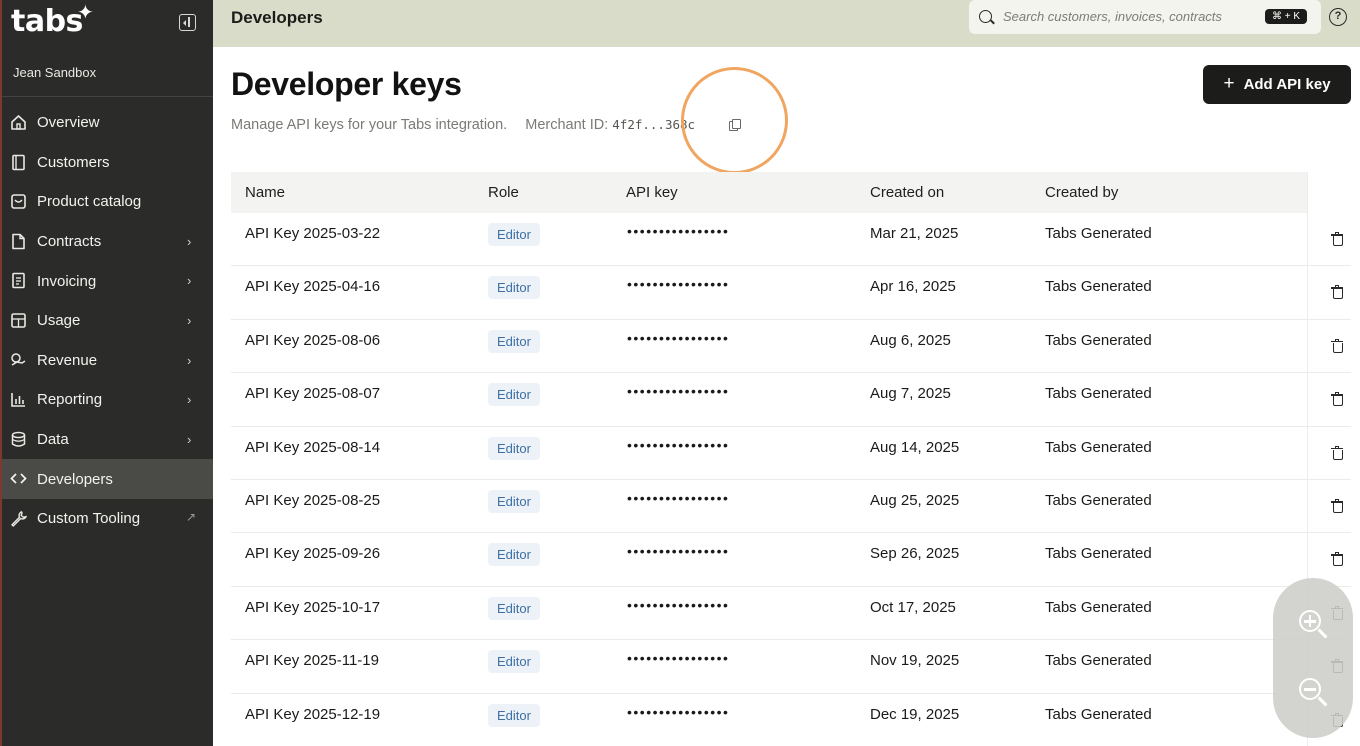 The image size is (1360, 746). I want to click on bar-chart-icon, so click(18, 399).